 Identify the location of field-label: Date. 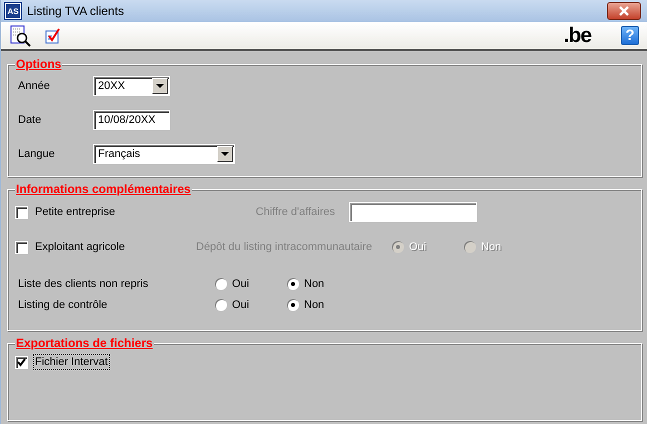
(30, 120).